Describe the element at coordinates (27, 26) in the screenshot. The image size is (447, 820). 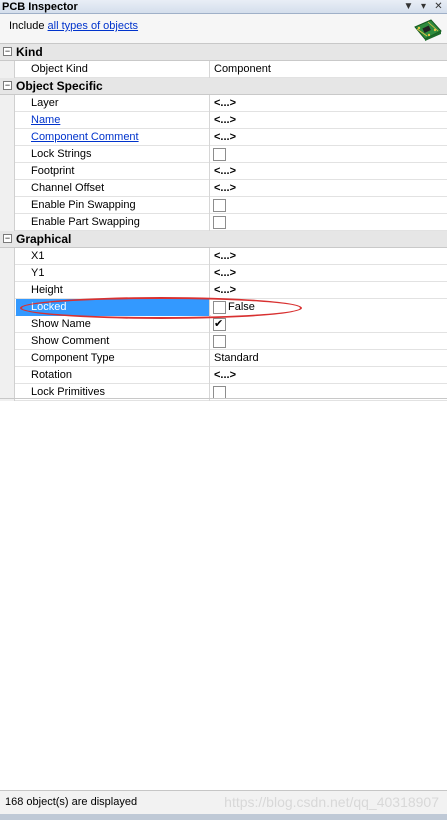
I see `include-label: Include` at that location.